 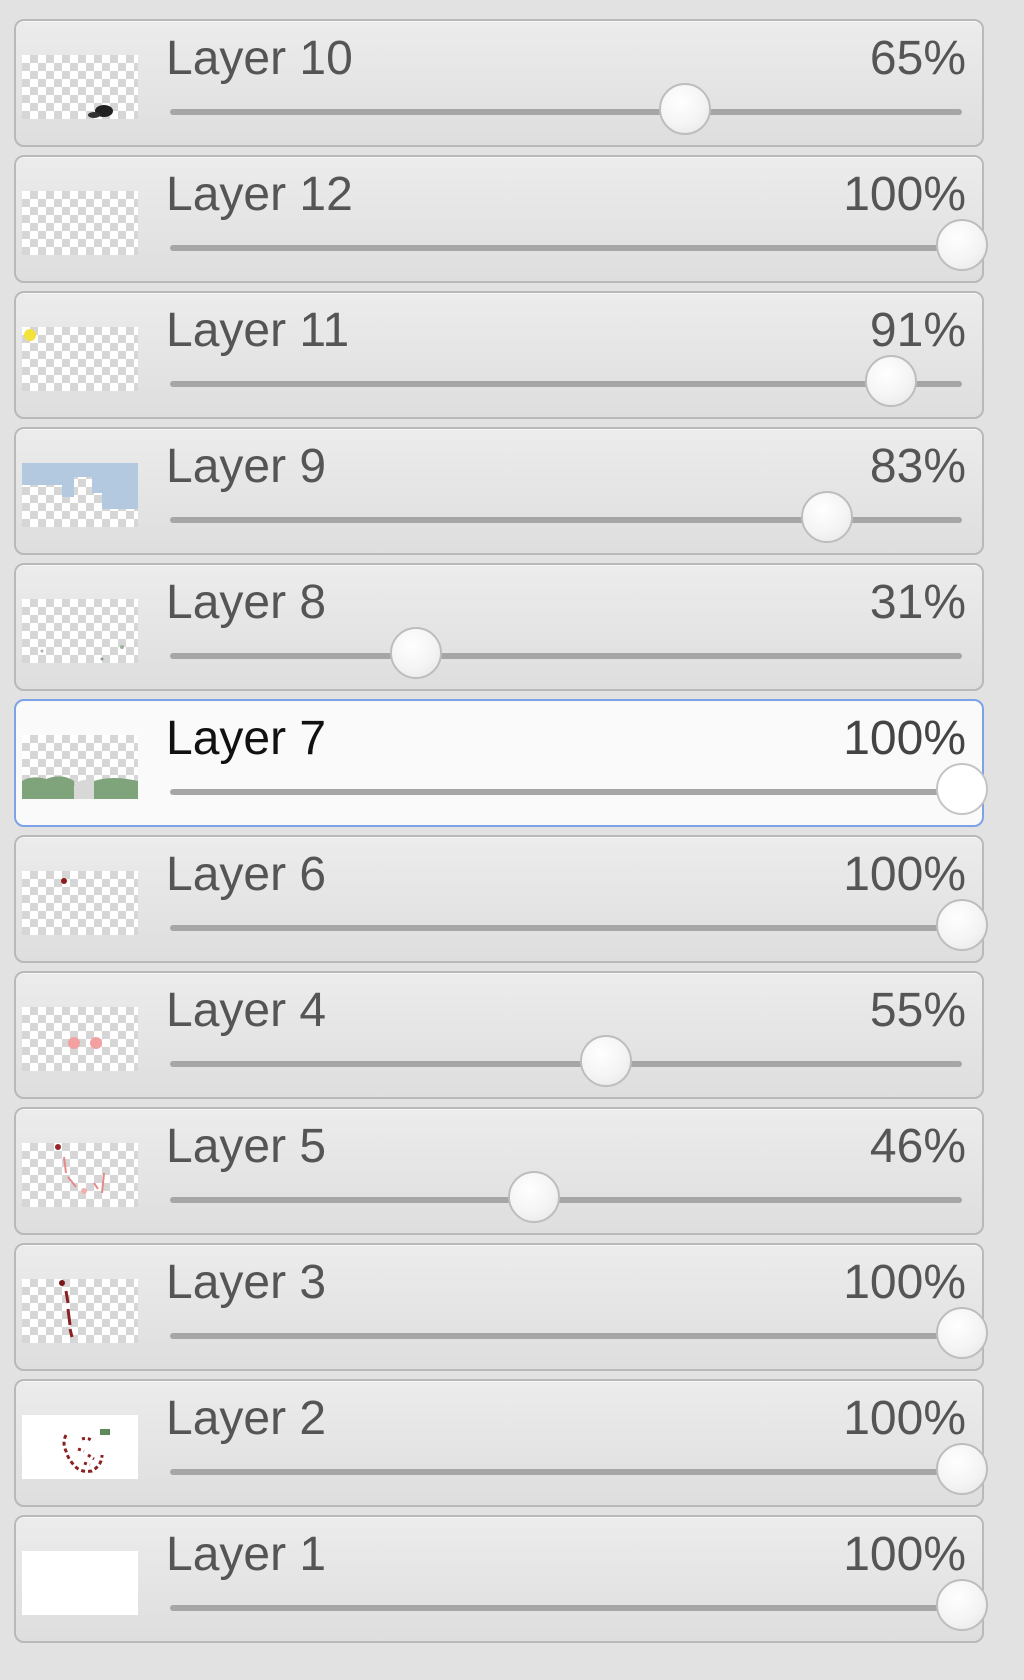 What do you see at coordinates (246, 466) in the screenshot?
I see `layer-name: Layer 9` at bounding box center [246, 466].